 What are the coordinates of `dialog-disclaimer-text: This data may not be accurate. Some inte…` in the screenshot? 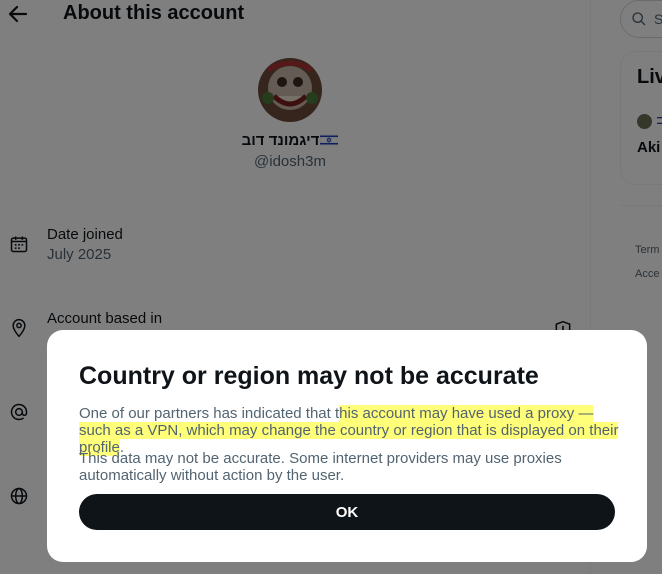 It's located at (320, 467).